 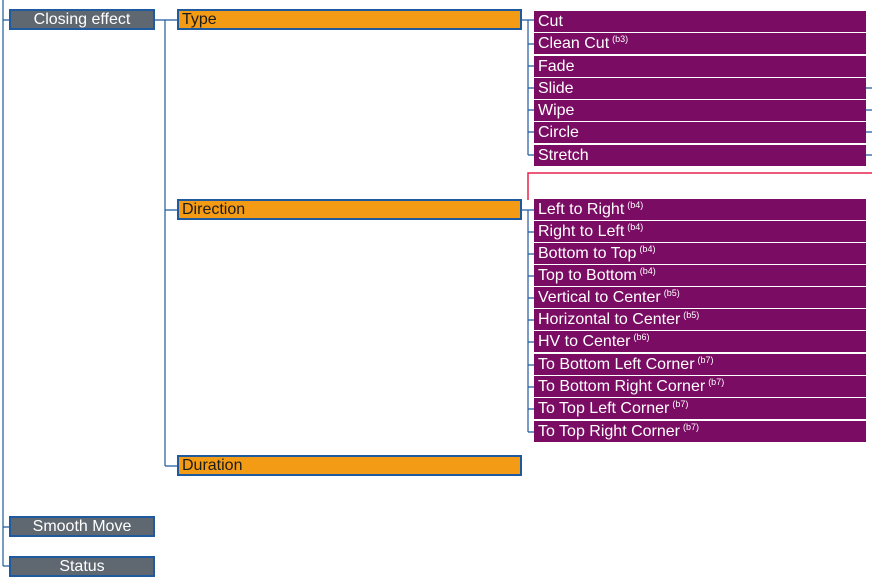 What do you see at coordinates (609, 431) in the screenshot?
I see `option-label: To Top Right Corner` at bounding box center [609, 431].